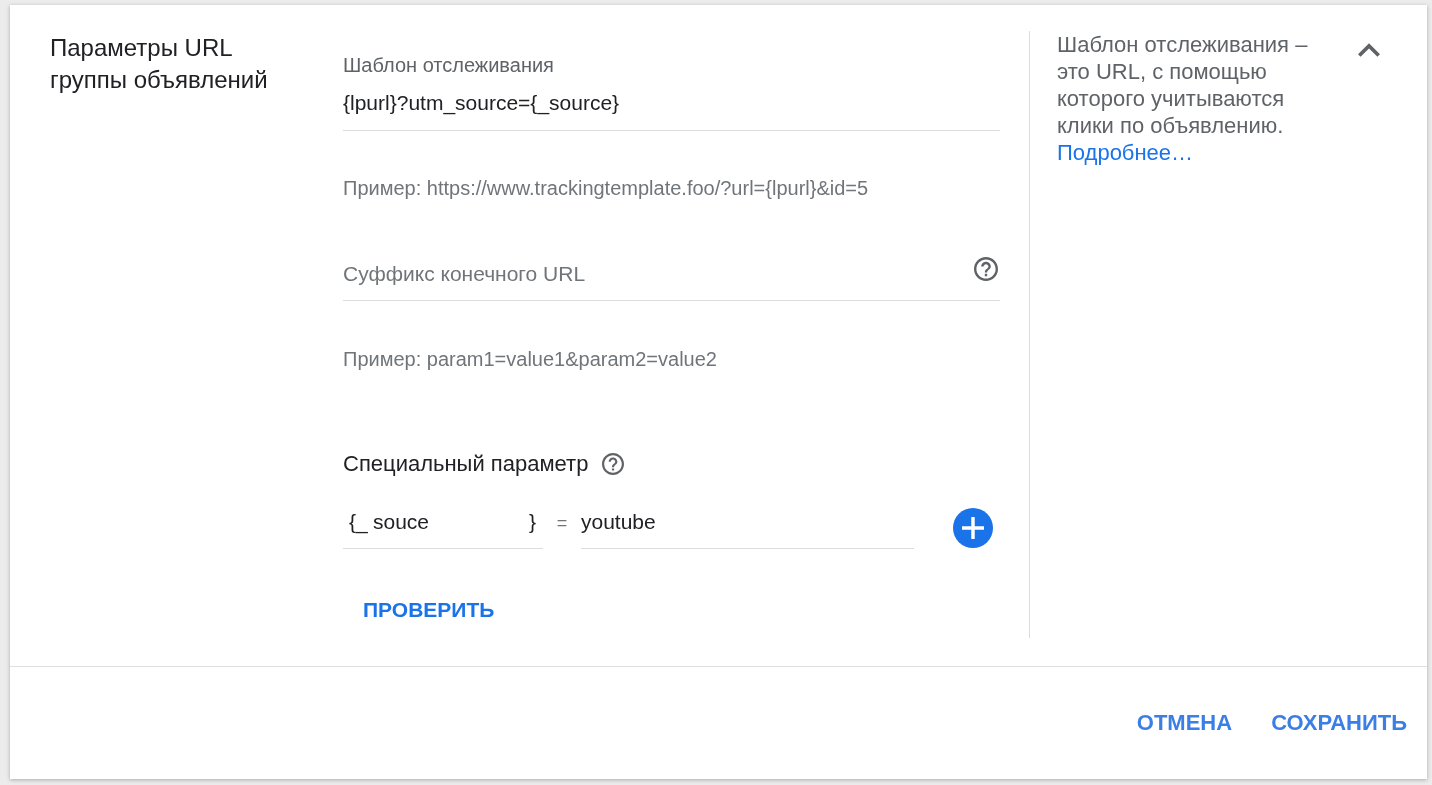 This screenshot has height=785, width=1432. I want to click on check-button: ПРОВЕРИТЬ, so click(429, 610).